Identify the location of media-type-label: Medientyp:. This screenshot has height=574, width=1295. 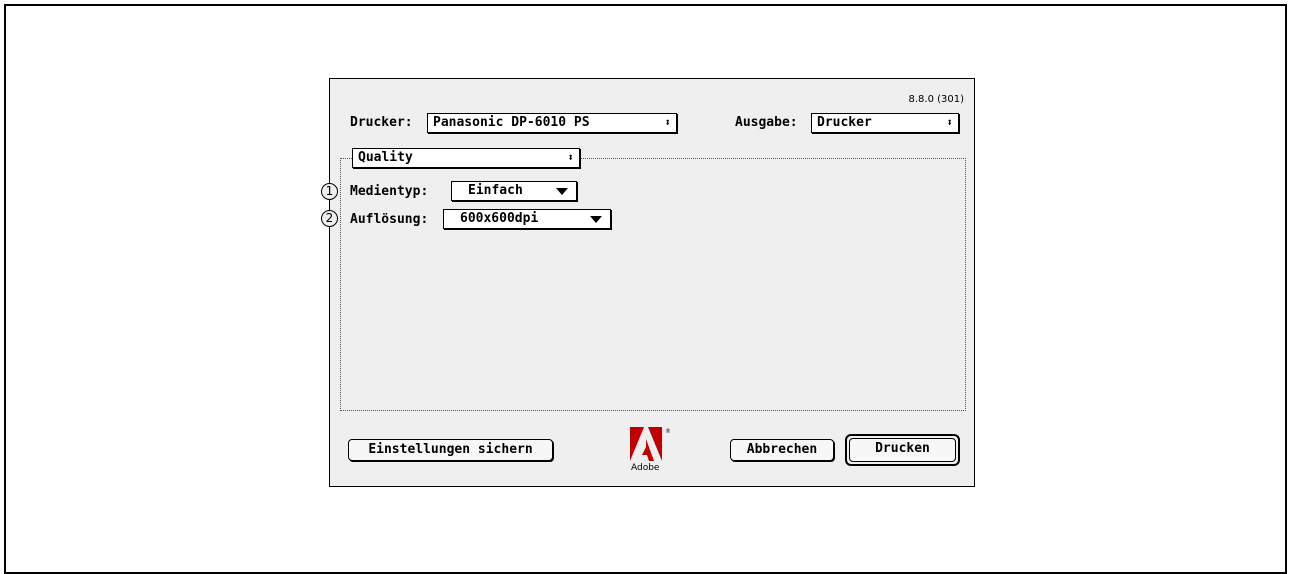
(389, 191).